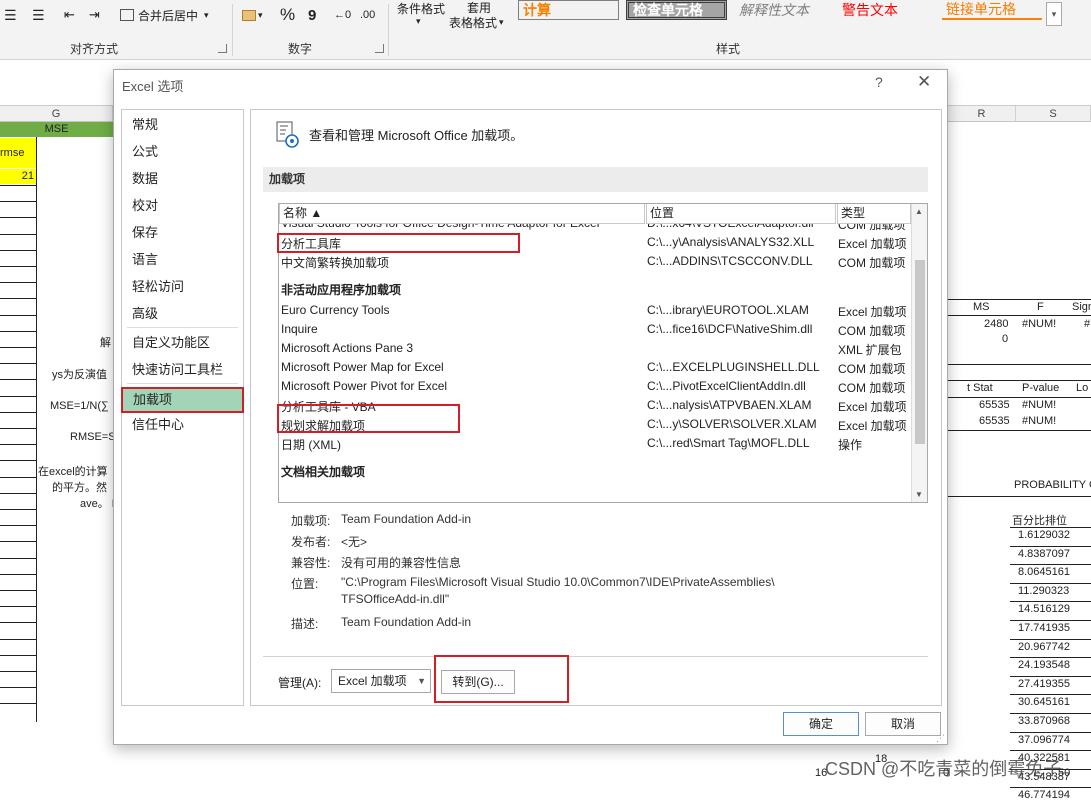 The width and height of the screenshot is (1091, 801). What do you see at coordinates (821, 724) in the screenshot?
I see `ok-button: 确定` at bounding box center [821, 724].